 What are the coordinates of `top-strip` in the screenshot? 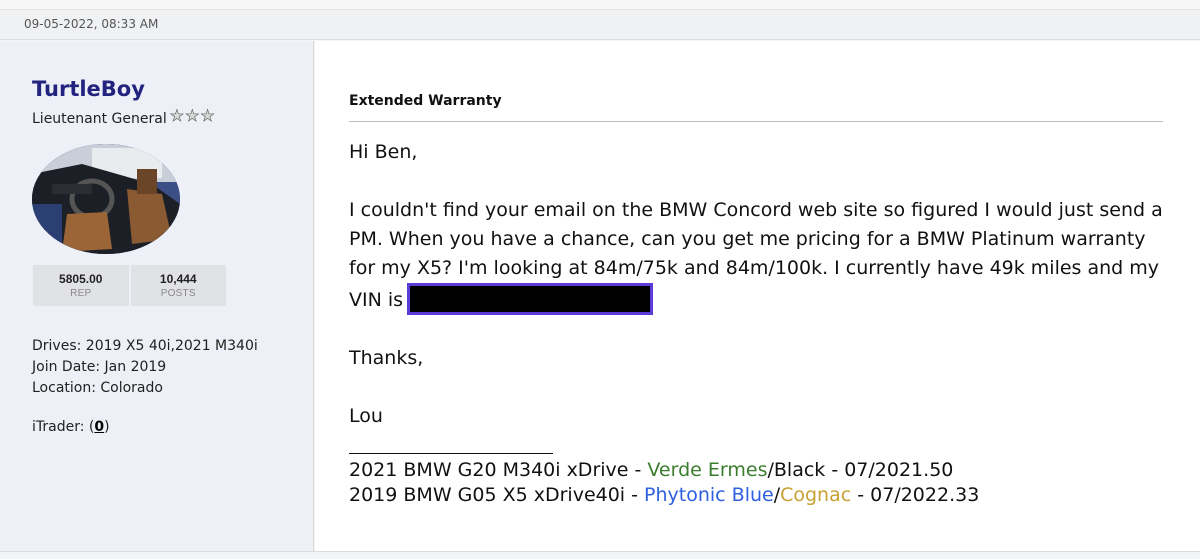 It's located at (600, 5).